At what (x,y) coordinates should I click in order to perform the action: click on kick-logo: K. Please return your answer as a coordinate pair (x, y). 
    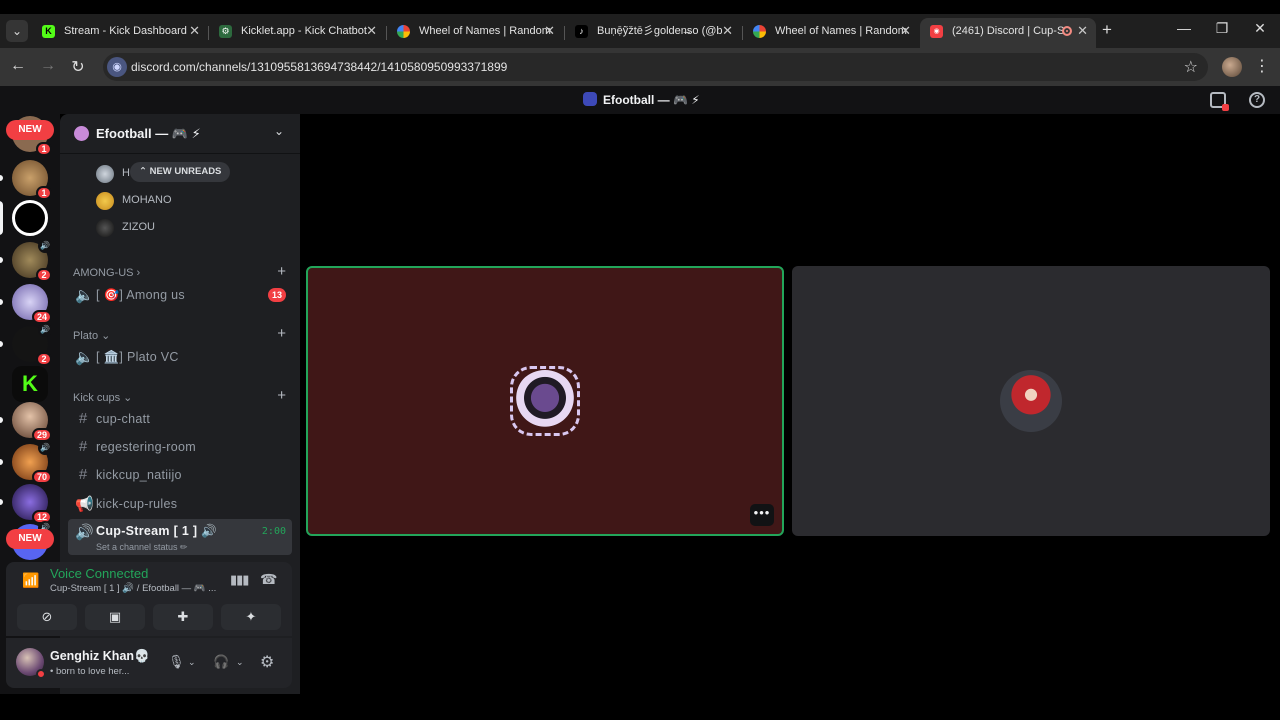
    Looking at the image, I should click on (30, 384).